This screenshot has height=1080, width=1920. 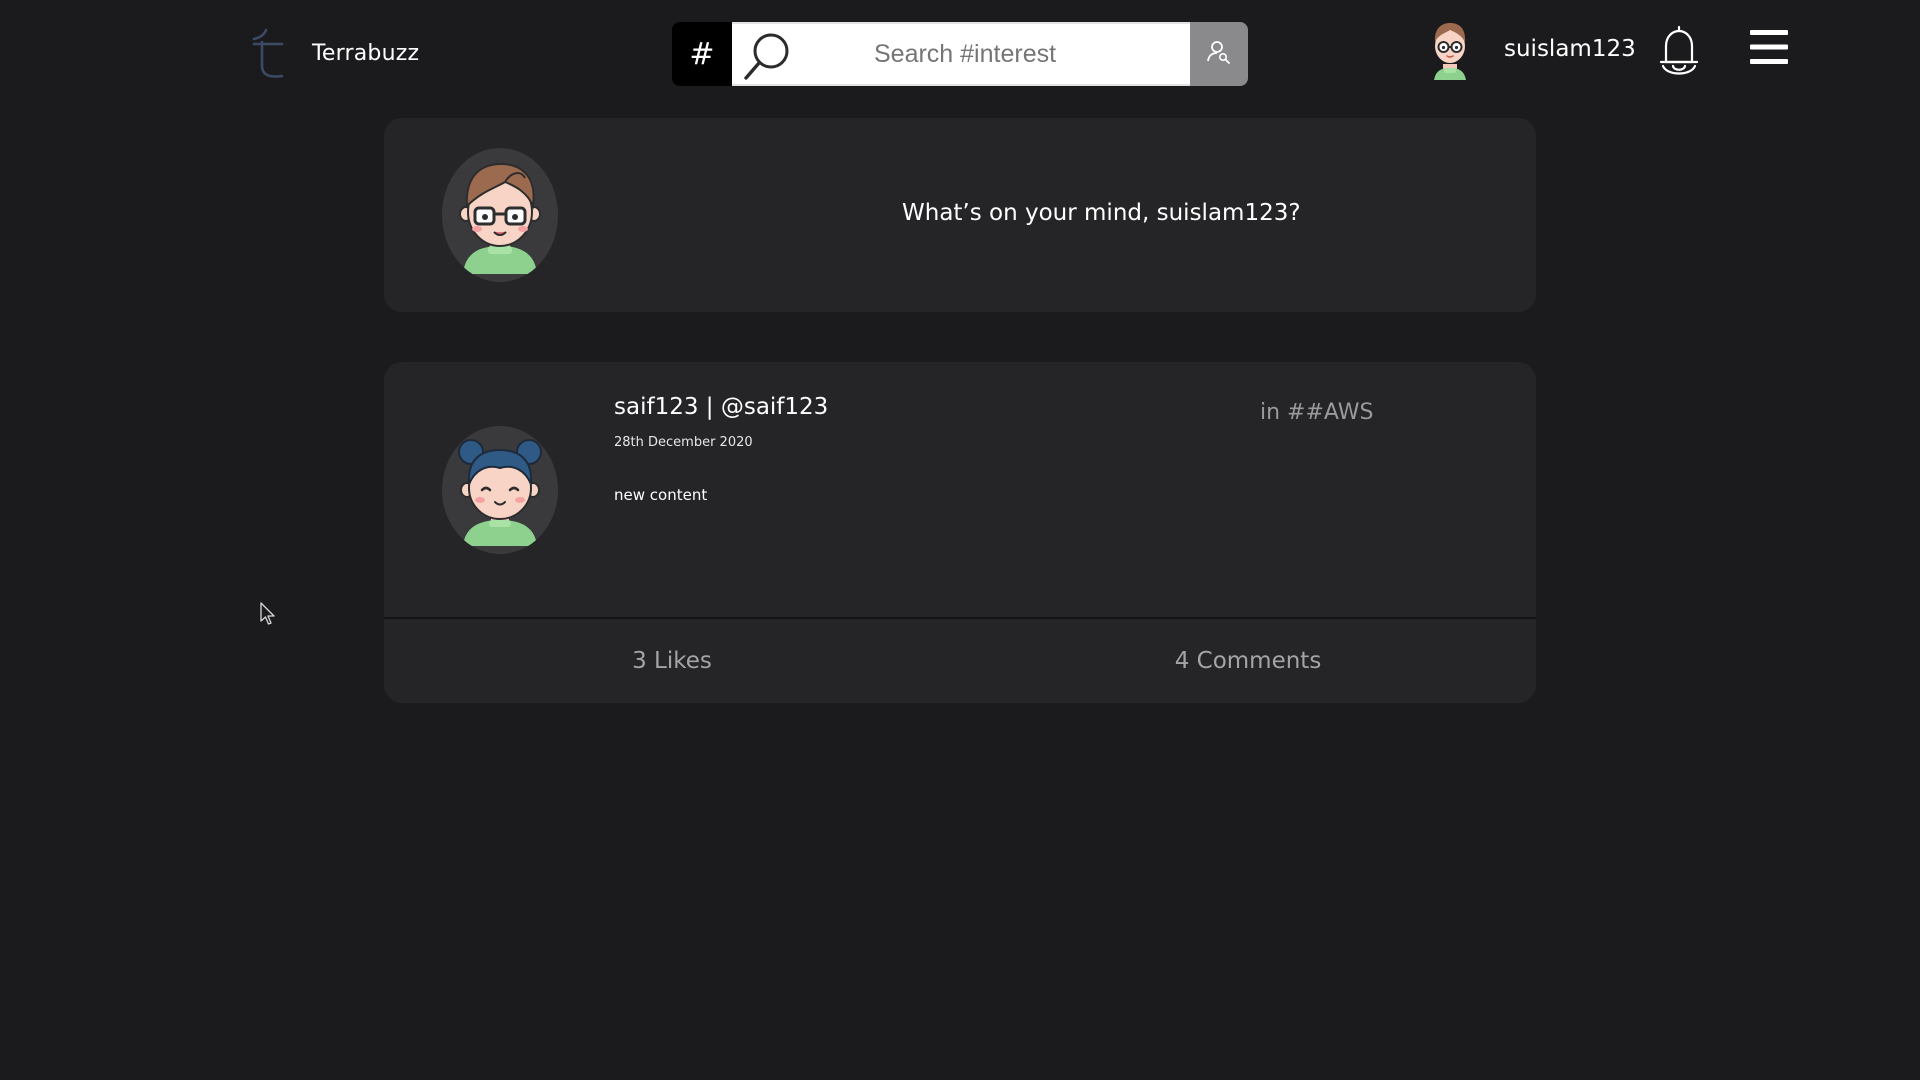 I want to click on search-input, so click(x=961, y=54).